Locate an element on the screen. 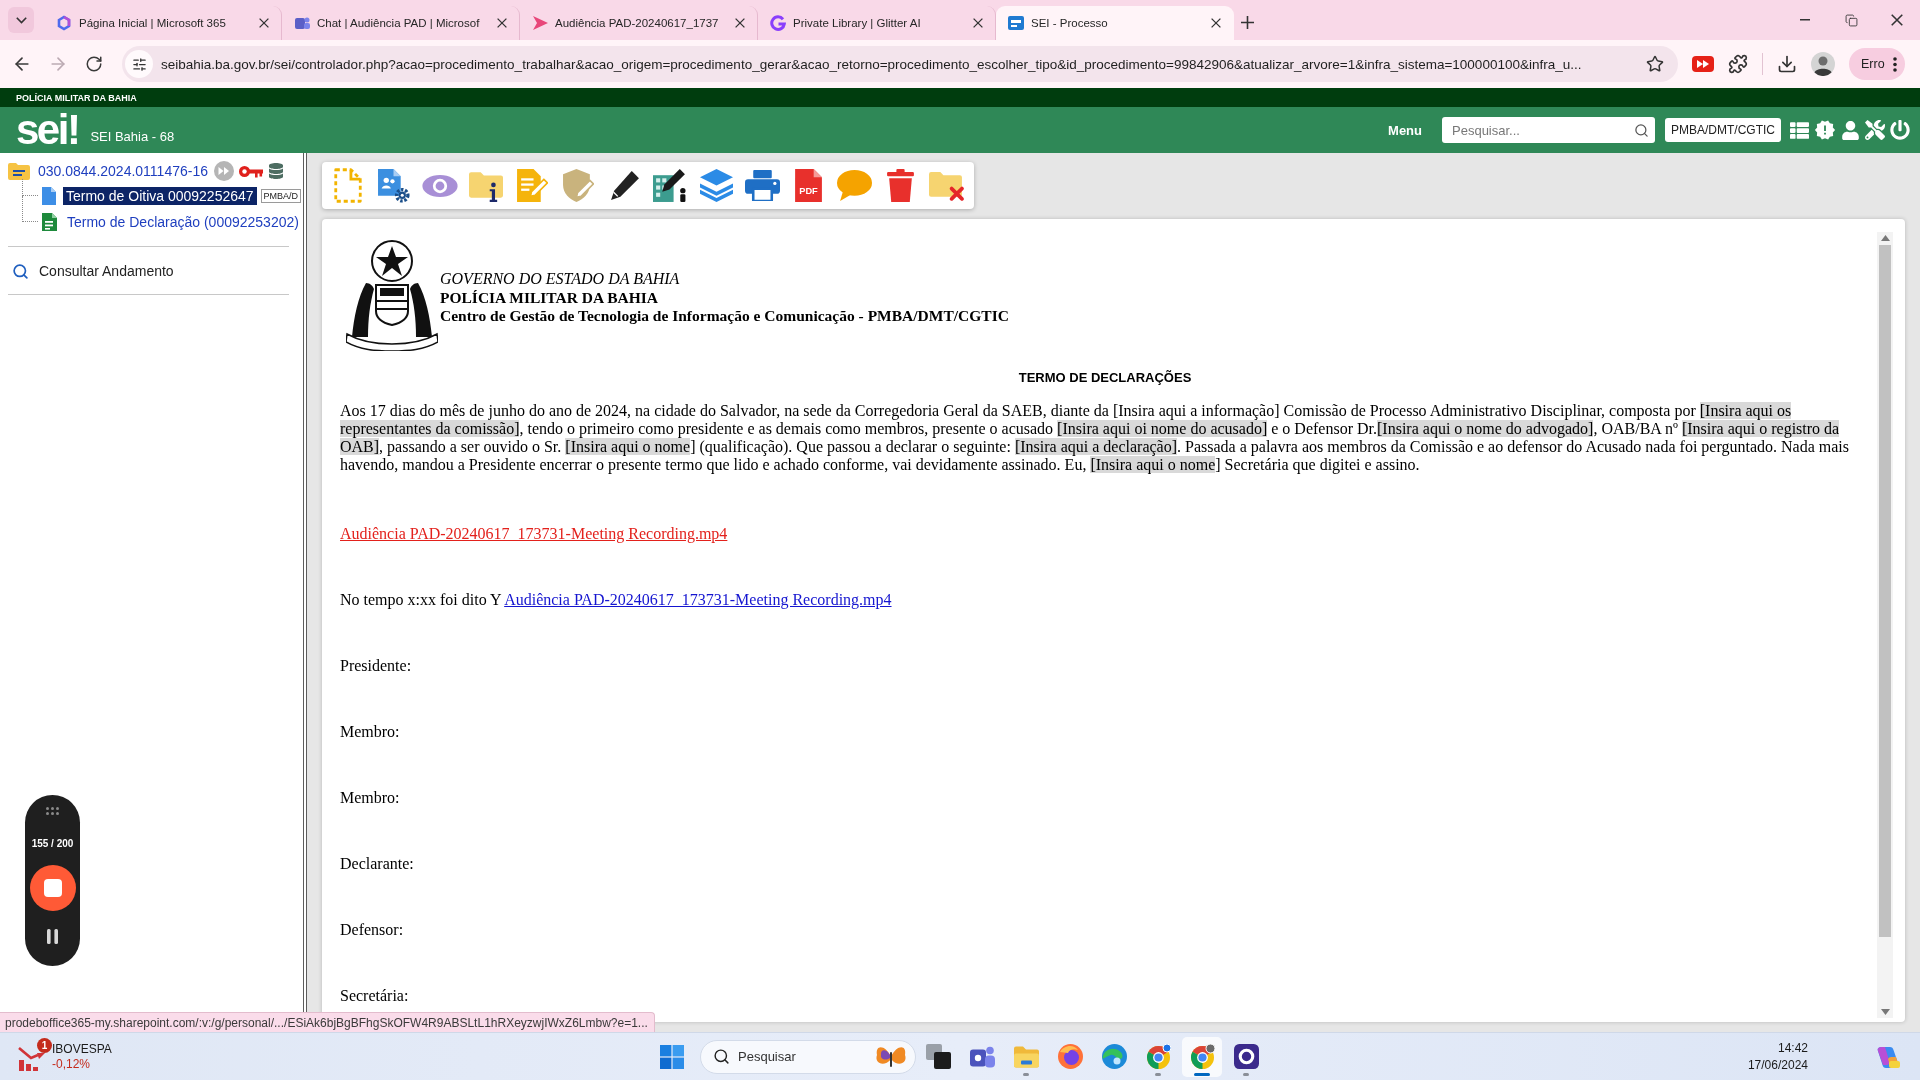 The image size is (1920, 1080). tile-logo-icon is located at coordinates (1016, 23).